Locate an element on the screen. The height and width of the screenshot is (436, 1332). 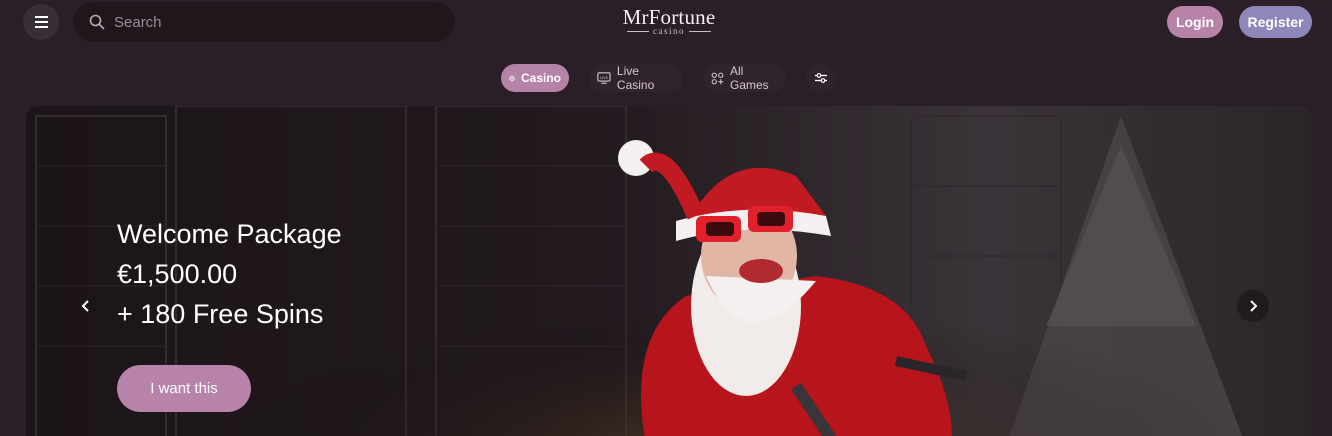
chevron-right-icon is located at coordinates (1254, 306).